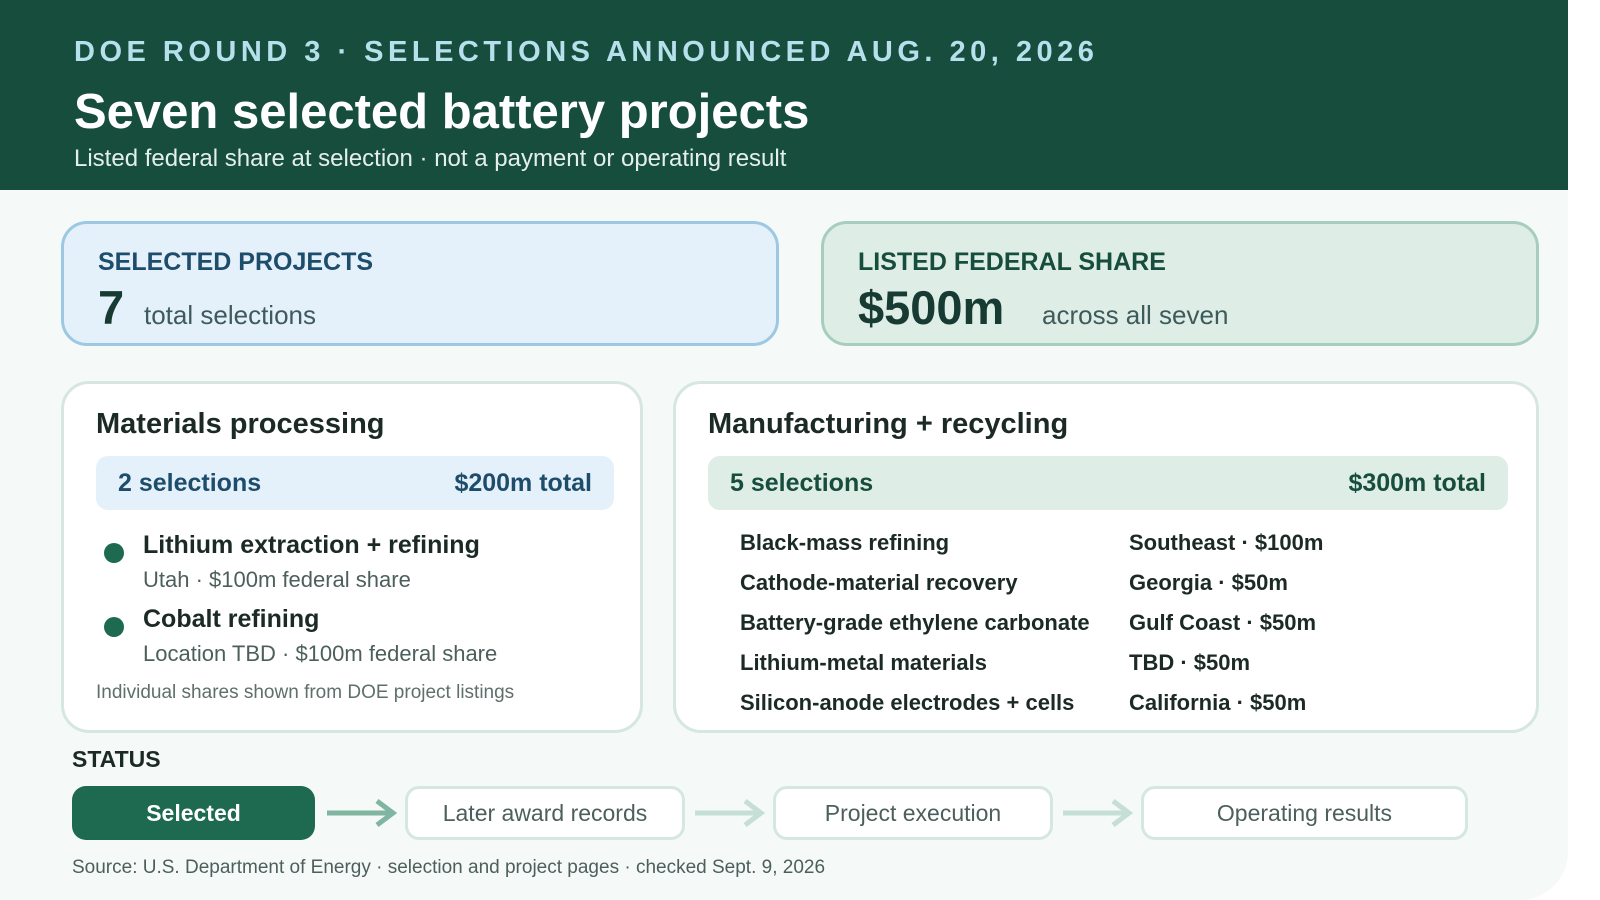 The height and width of the screenshot is (900, 1600). Describe the element at coordinates (888, 424) in the screenshot. I see `manufacturing-title: Manufacturing + recycling` at that location.